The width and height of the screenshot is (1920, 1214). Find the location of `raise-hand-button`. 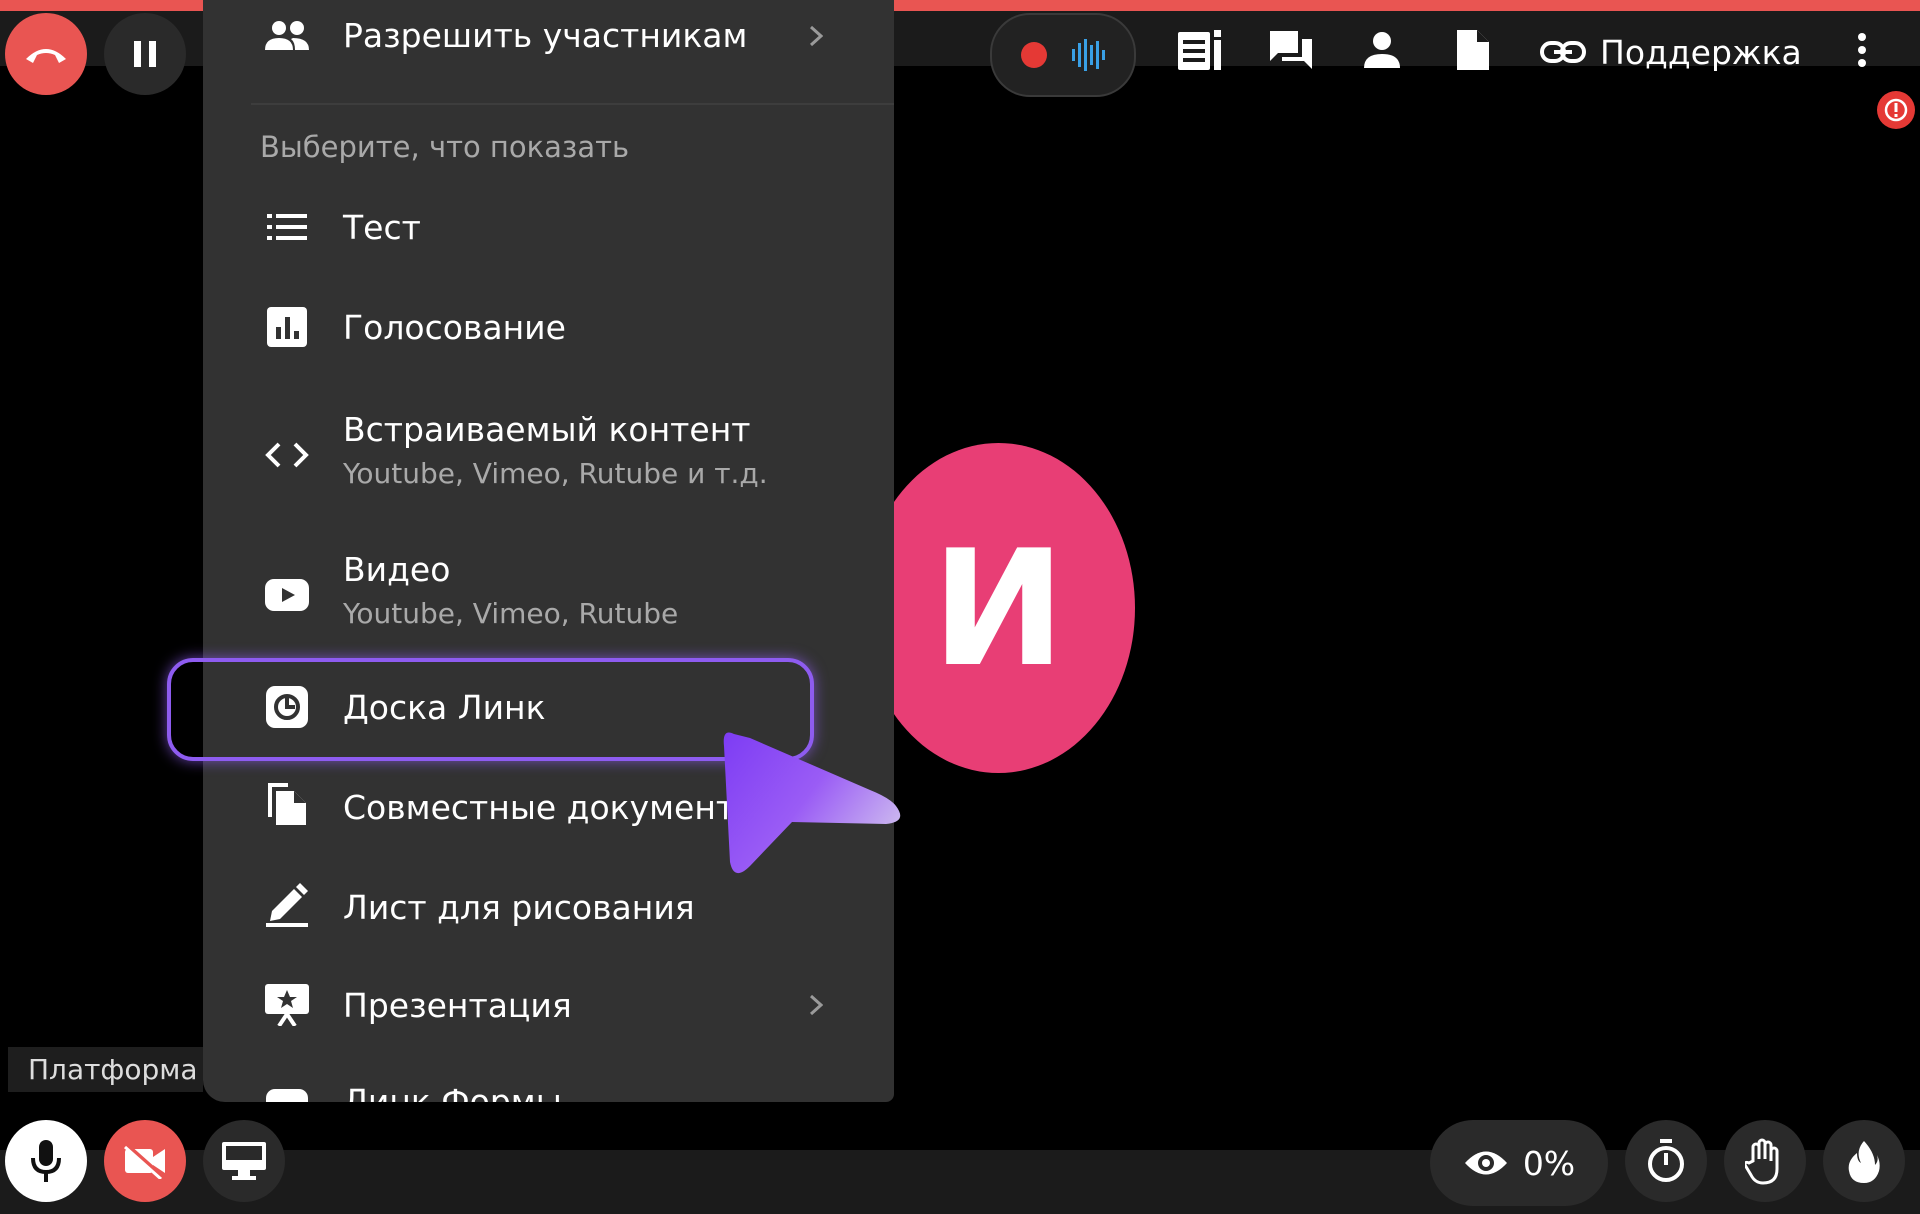

raise-hand-button is located at coordinates (1765, 1161).